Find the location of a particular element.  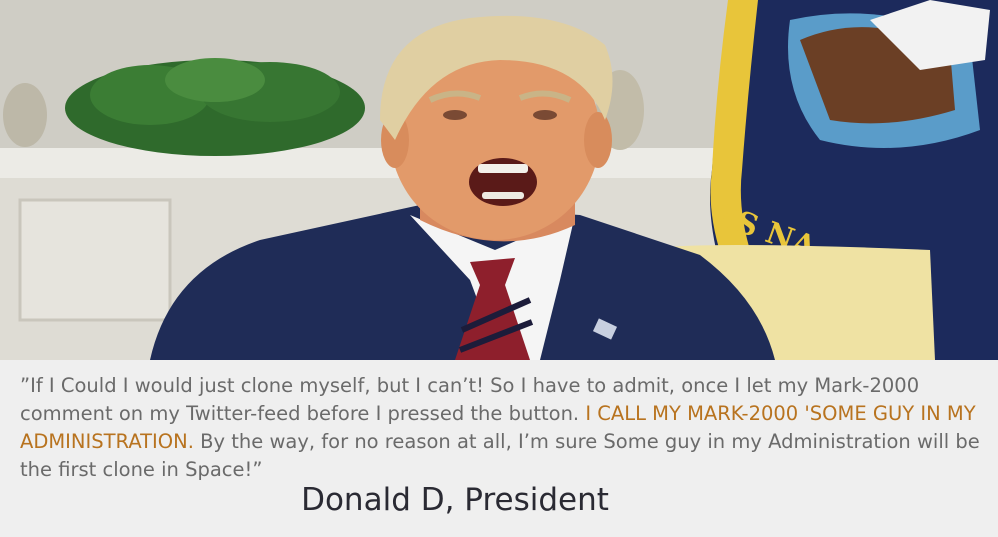

mantel-panel is located at coordinates (95, 260).